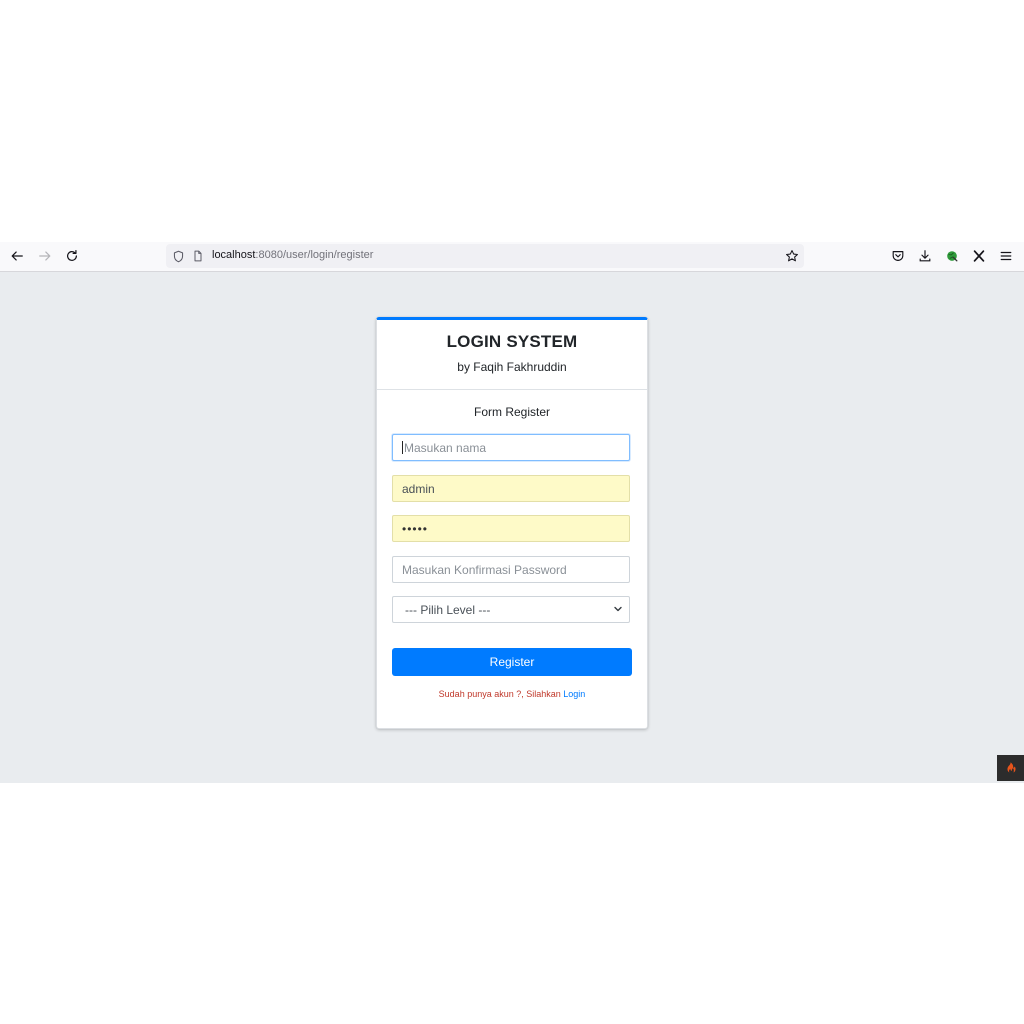 The width and height of the screenshot is (1024, 1024). I want to click on forward-arrow-icon, so click(45, 256).